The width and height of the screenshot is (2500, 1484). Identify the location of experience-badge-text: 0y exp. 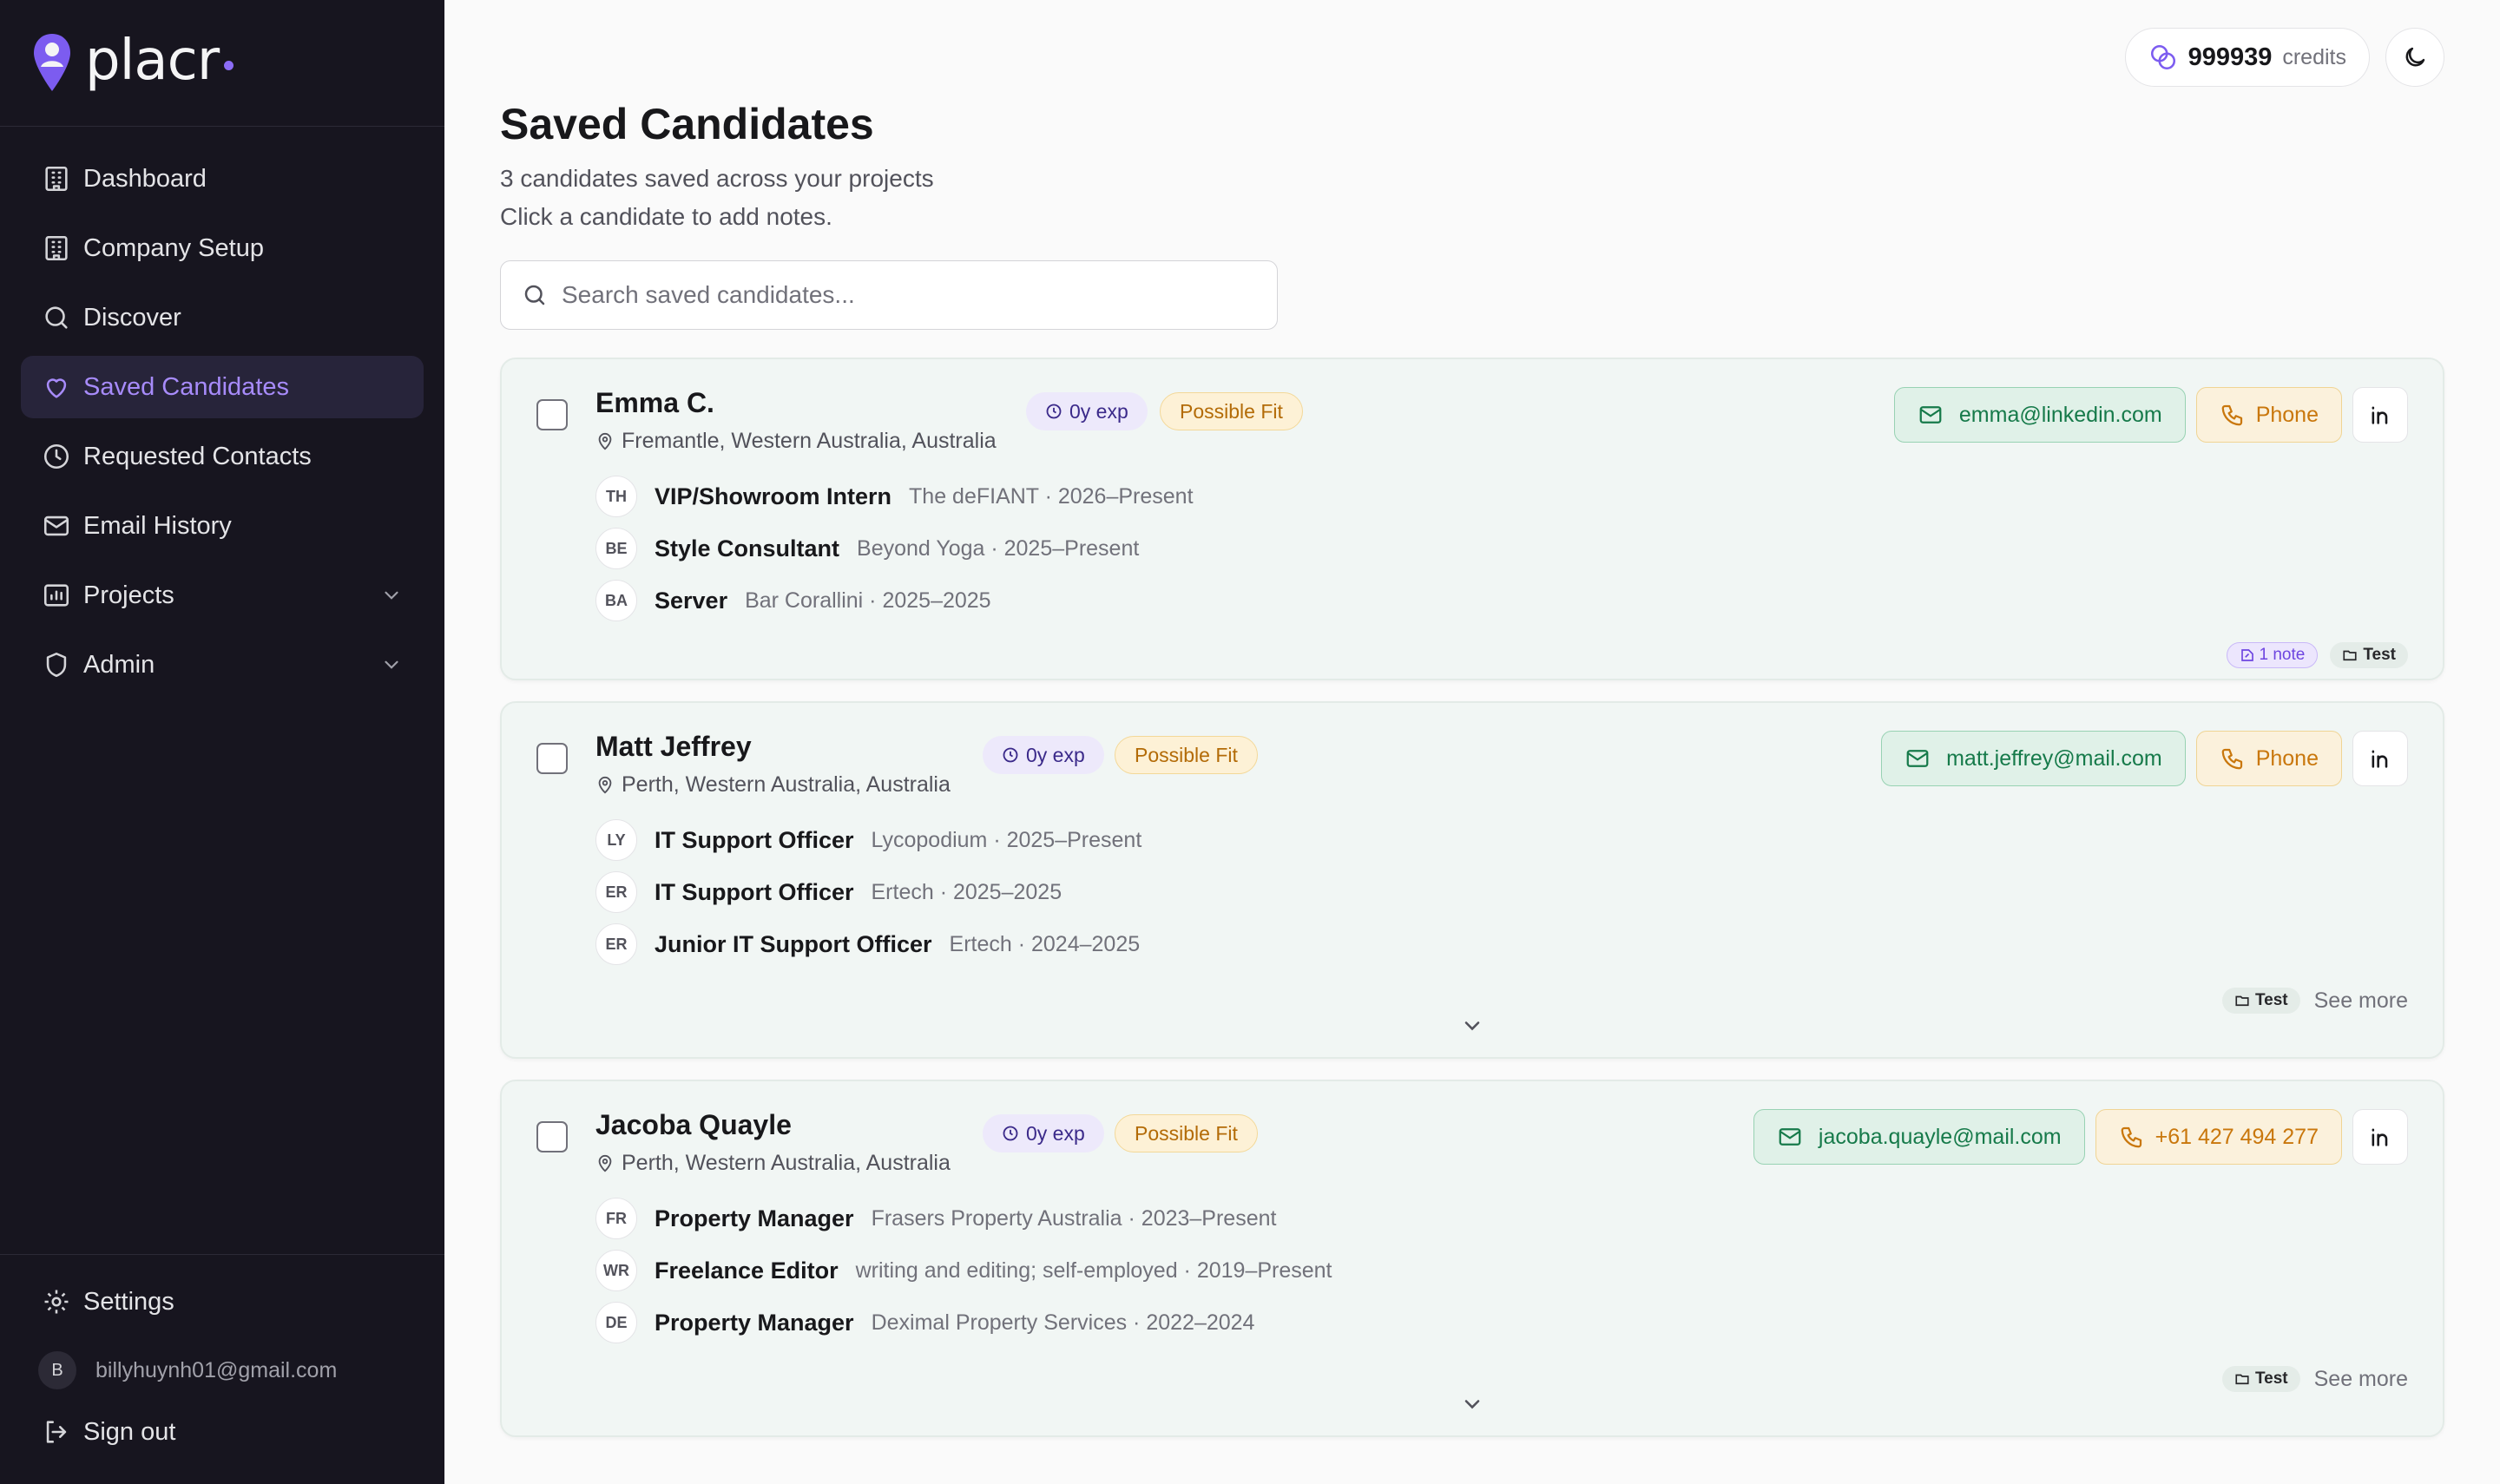
(1098, 411).